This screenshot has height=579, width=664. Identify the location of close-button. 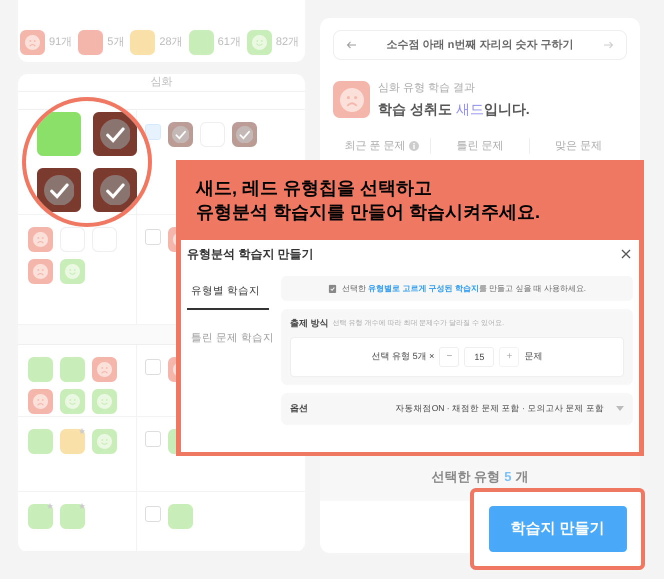
(626, 254).